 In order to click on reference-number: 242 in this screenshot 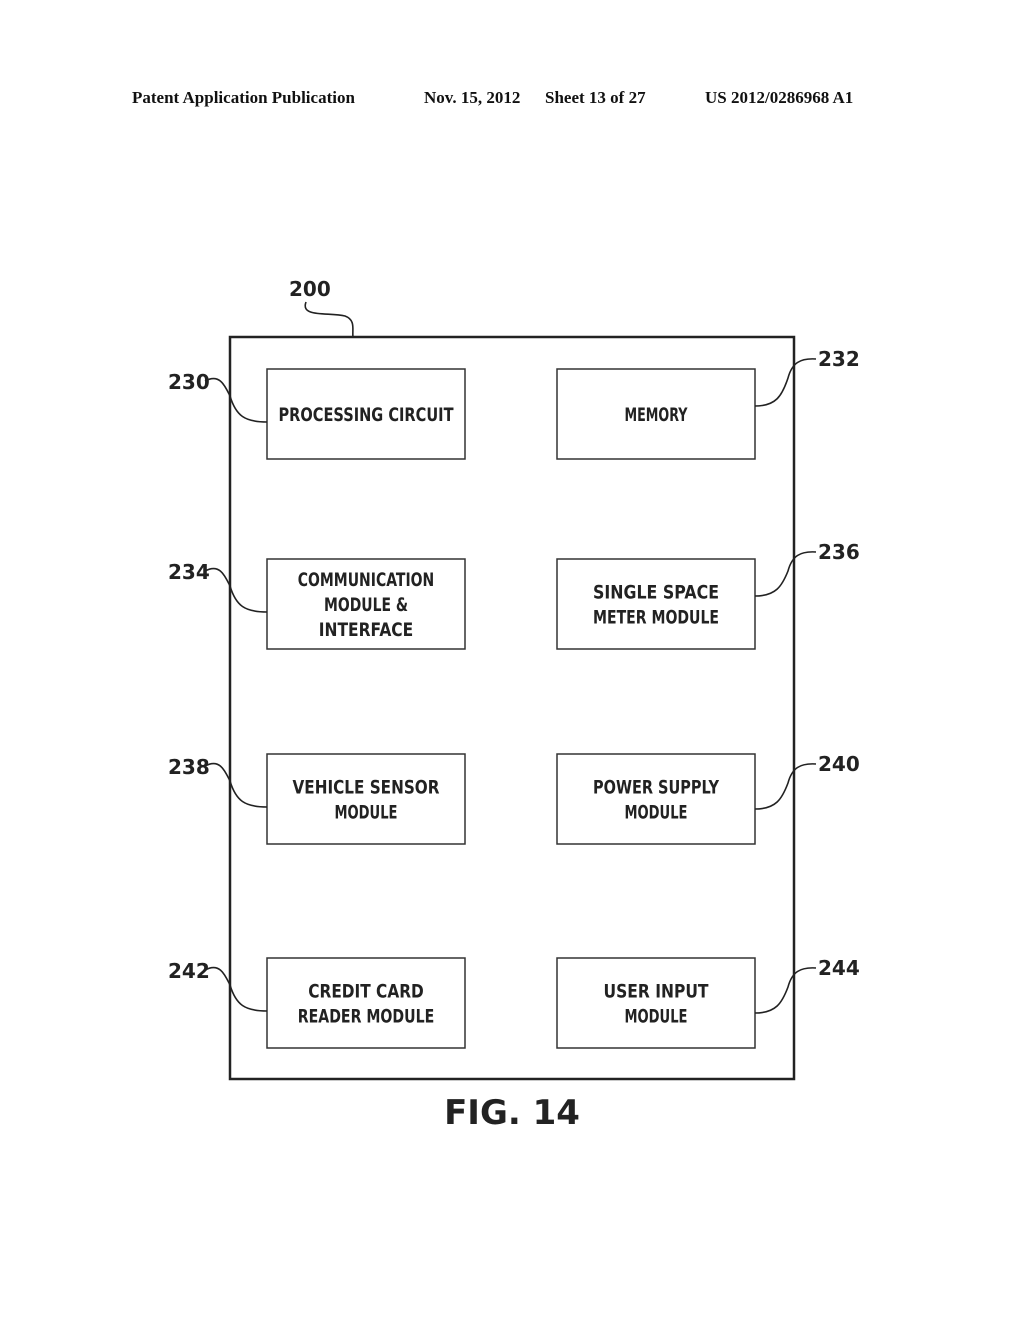, I will do `click(189, 971)`.